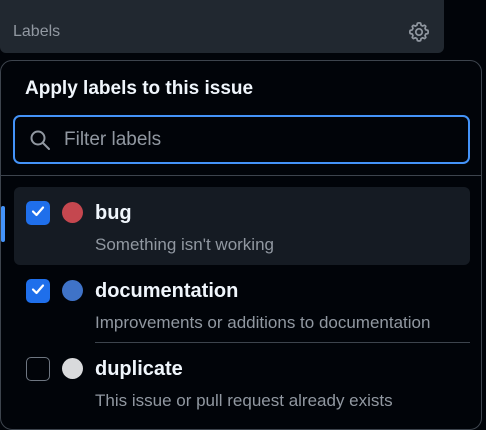 The image size is (486, 430). I want to click on label-name: bug, so click(113, 213).